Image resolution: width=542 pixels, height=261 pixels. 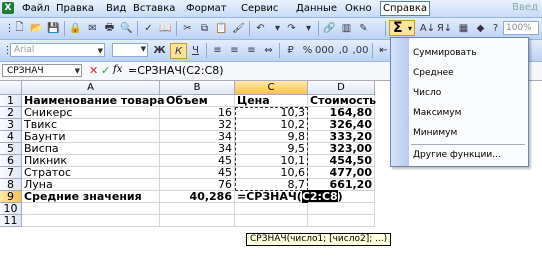 I want to click on align-right-icon: ≡, so click(x=251, y=50).